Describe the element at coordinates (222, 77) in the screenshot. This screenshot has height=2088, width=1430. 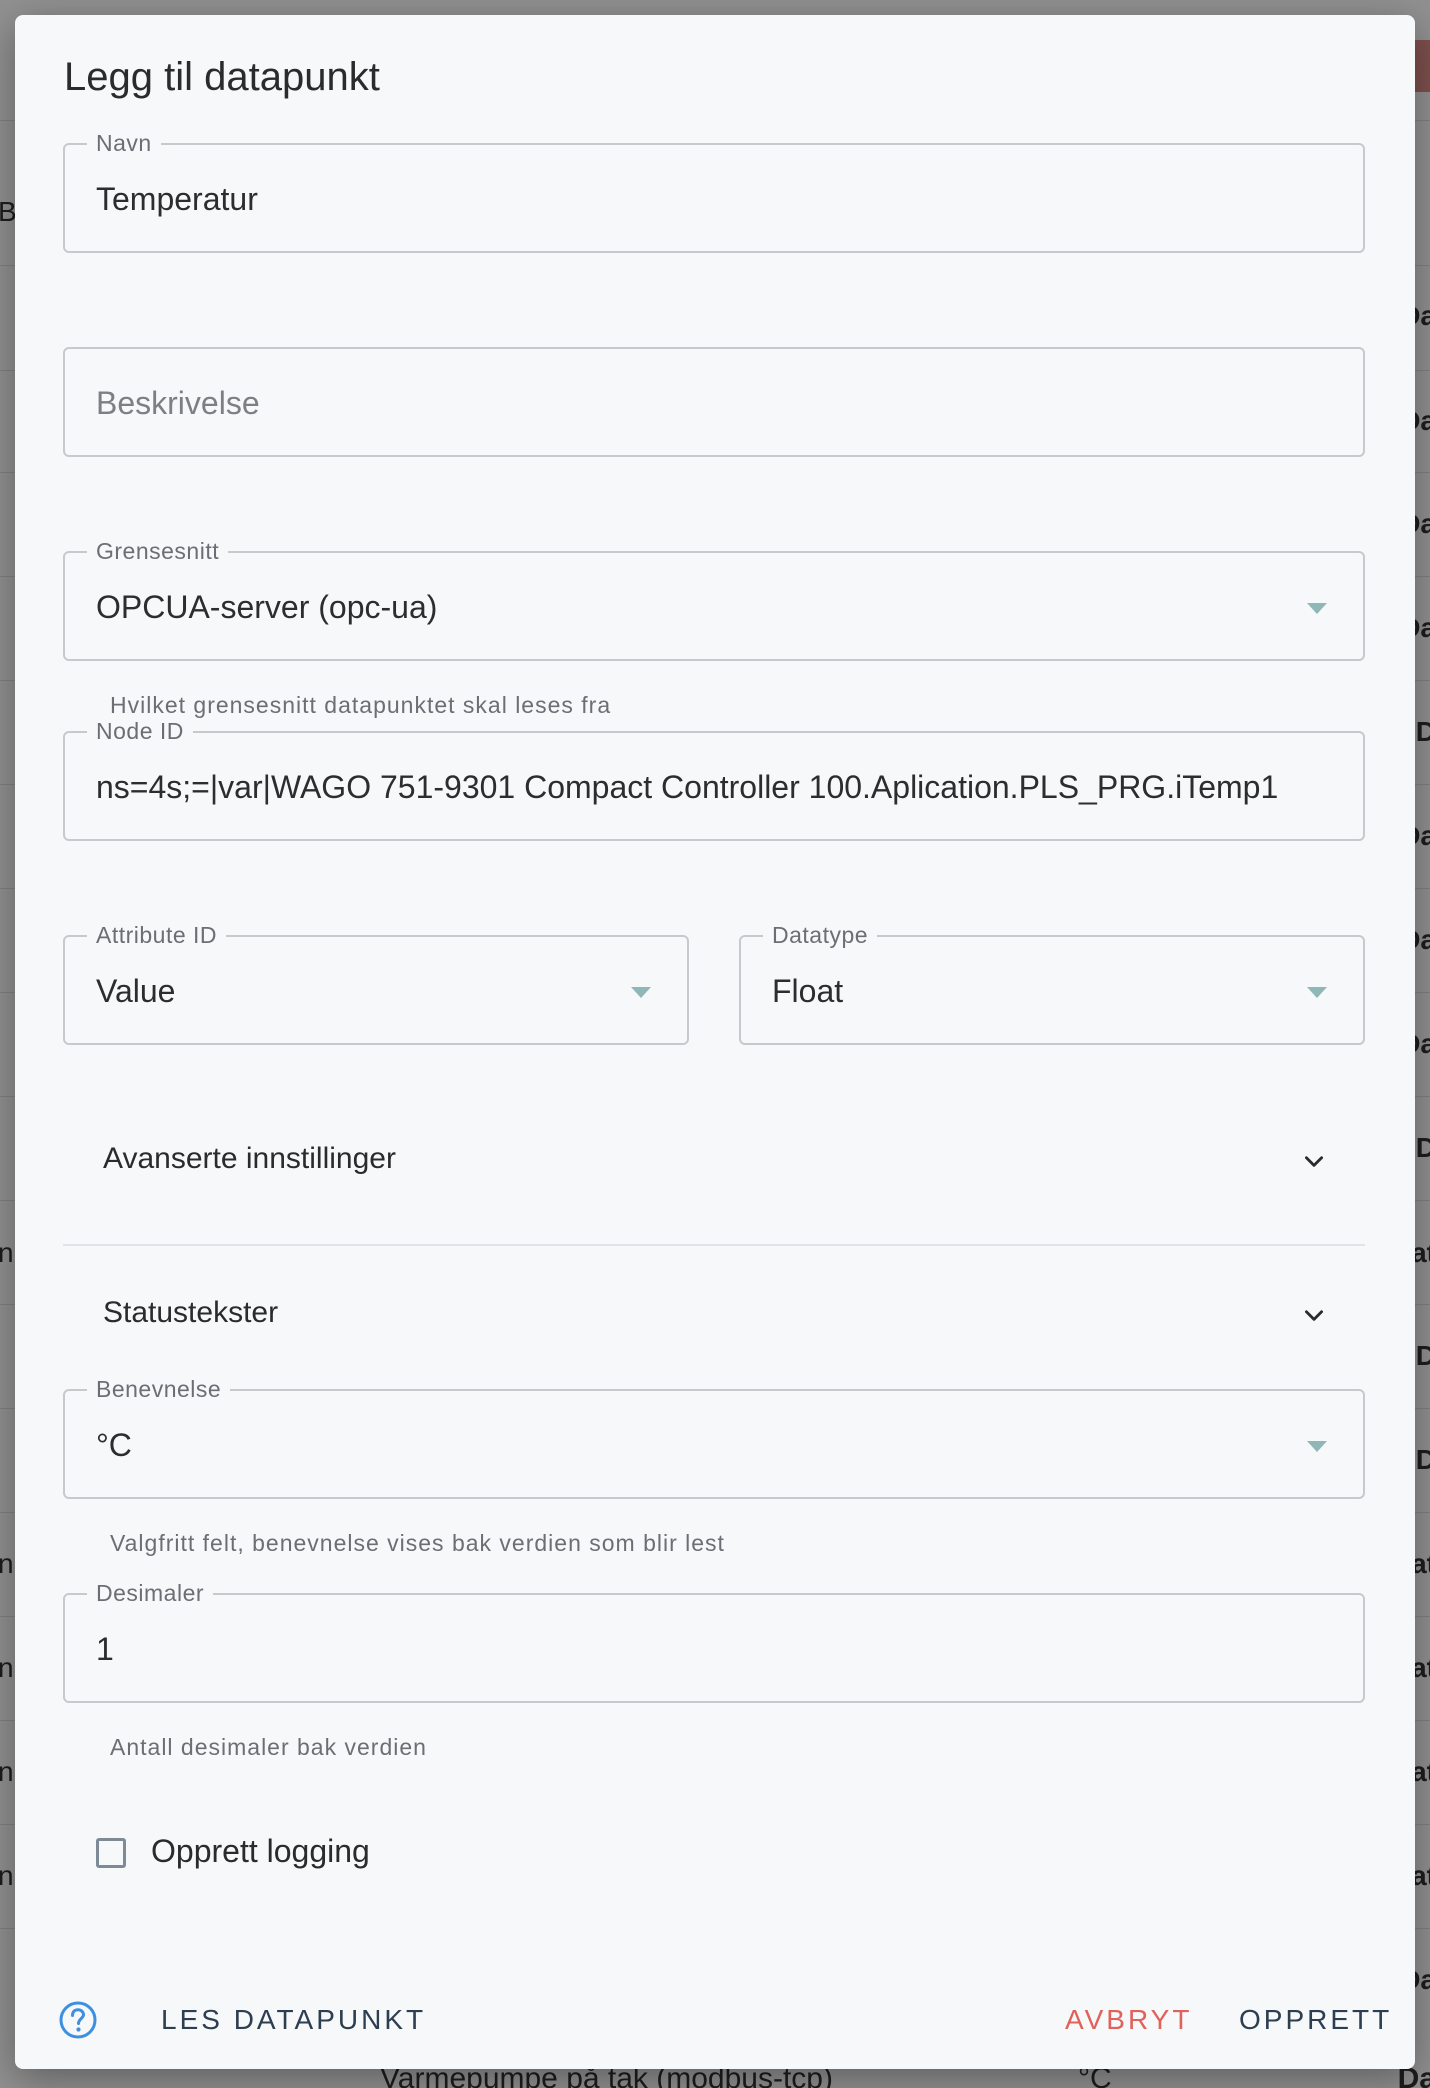
I see `dialog-title: Legg til datapunkt` at that location.